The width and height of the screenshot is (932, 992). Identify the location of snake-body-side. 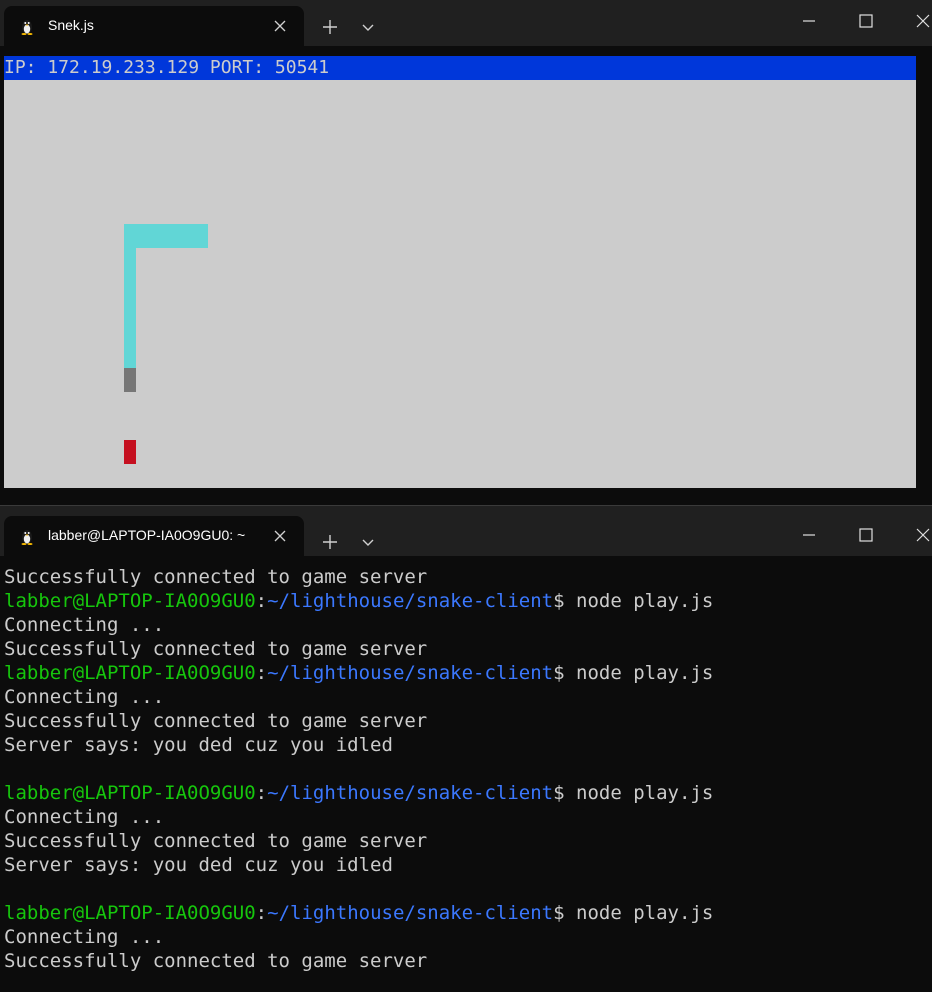
(130, 308).